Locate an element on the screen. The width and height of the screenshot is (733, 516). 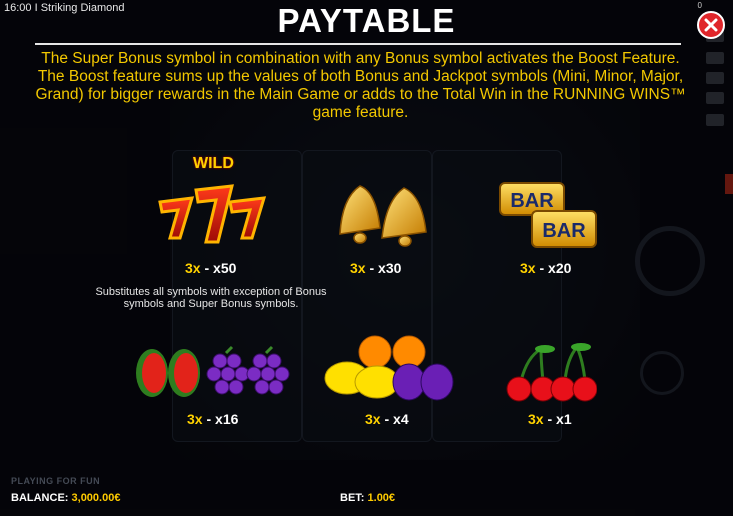
payout-bar: 3x - x20 is located at coordinates (546, 268).